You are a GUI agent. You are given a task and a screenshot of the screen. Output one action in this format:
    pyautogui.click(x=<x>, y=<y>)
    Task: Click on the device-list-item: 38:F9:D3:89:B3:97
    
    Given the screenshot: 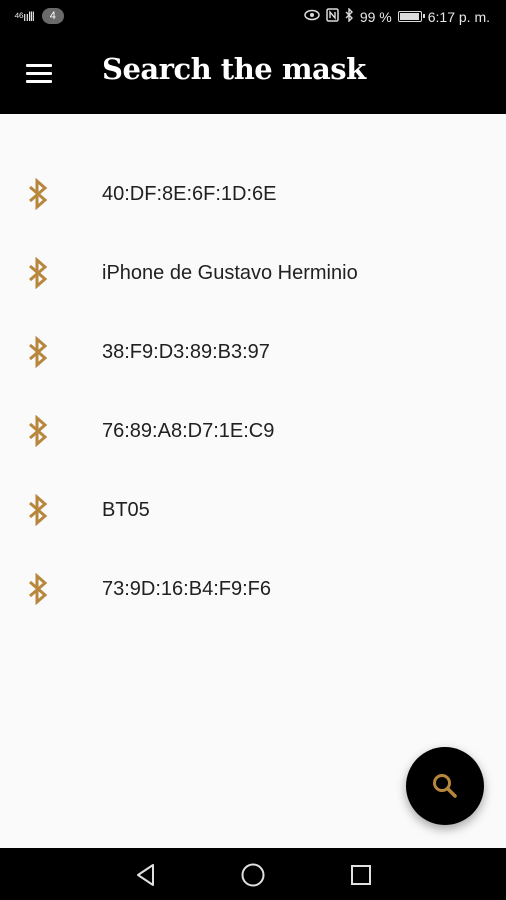 What is the action you would take?
    pyautogui.click(x=253, y=351)
    